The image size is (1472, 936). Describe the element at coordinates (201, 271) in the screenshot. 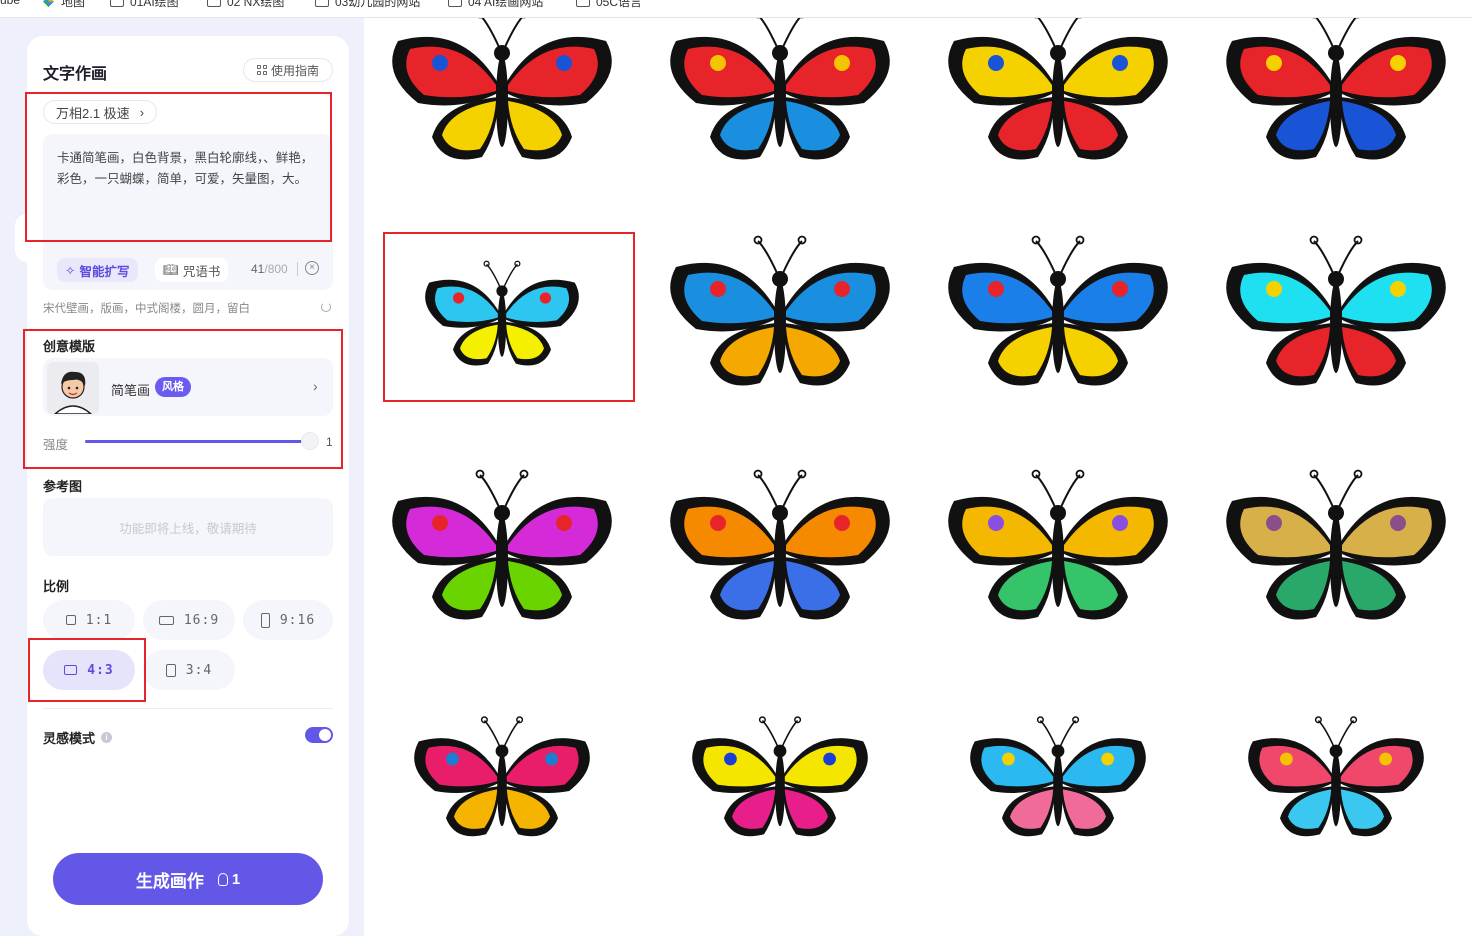

I see `spellbook-label: 咒语书` at that location.